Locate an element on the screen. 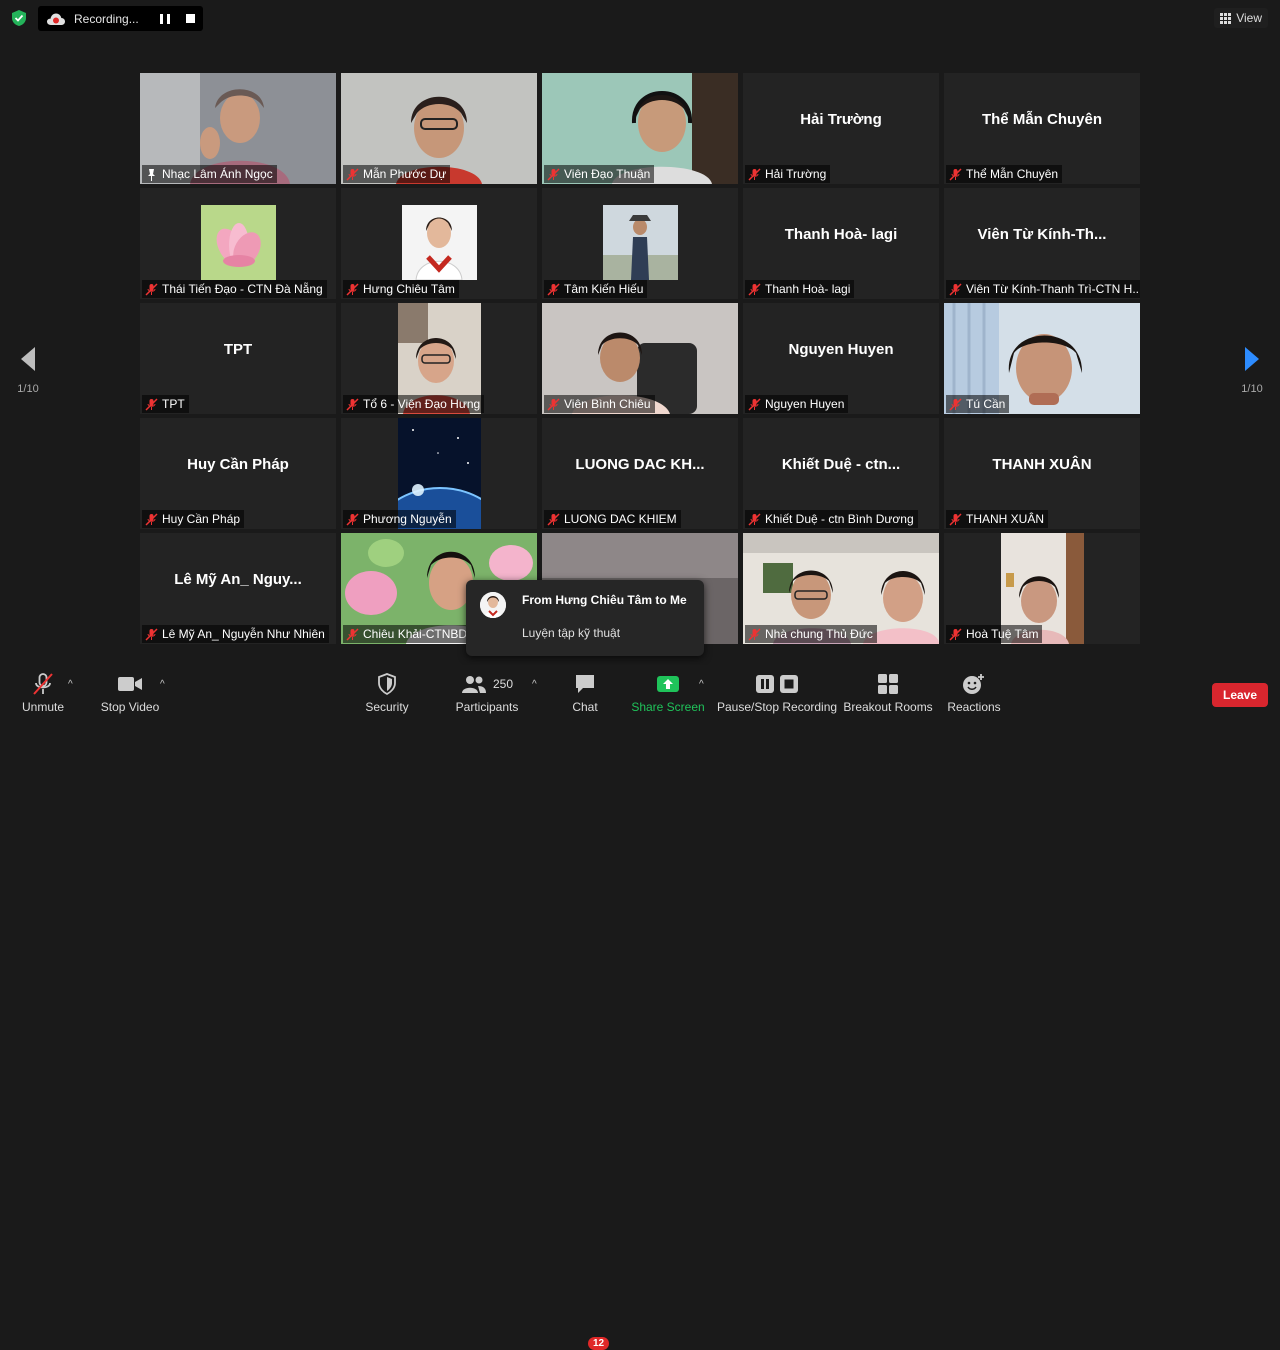 The width and height of the screenshot is (1280, 1350). security-button: Security is located at coordinates (387, 692).